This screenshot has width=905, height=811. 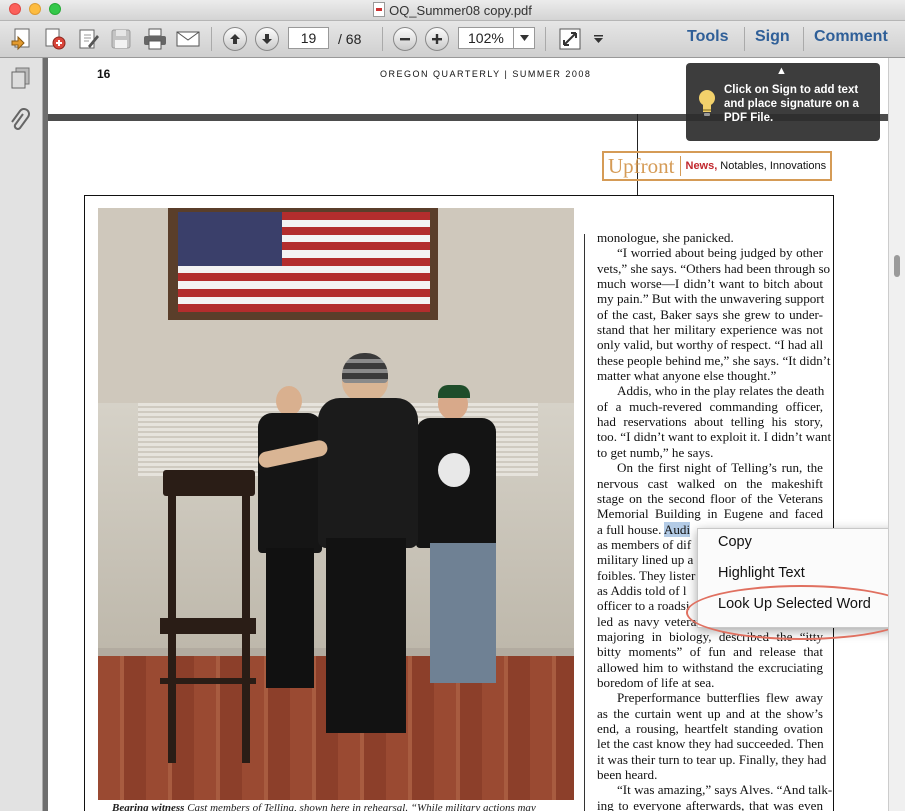 I want to click on article-line: monologue, she panicked., so click(x=665, y=237).